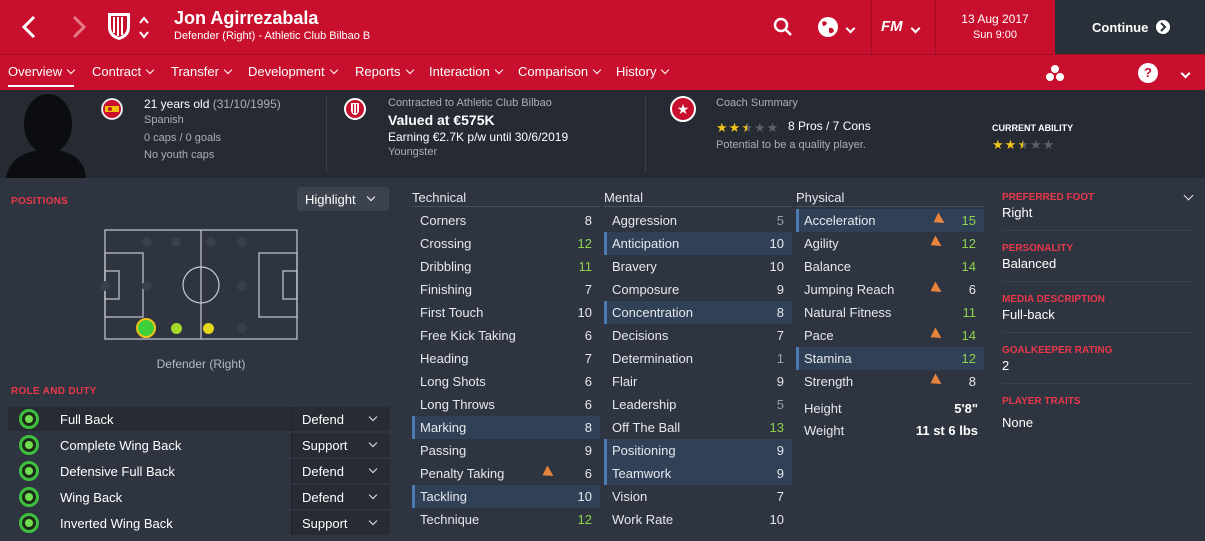 The width and height of the screenshot is (1205, 541). Describe the element at coordinates (199, 419) in the screenshot. I see `role-row: Full Back Defend` at that location.